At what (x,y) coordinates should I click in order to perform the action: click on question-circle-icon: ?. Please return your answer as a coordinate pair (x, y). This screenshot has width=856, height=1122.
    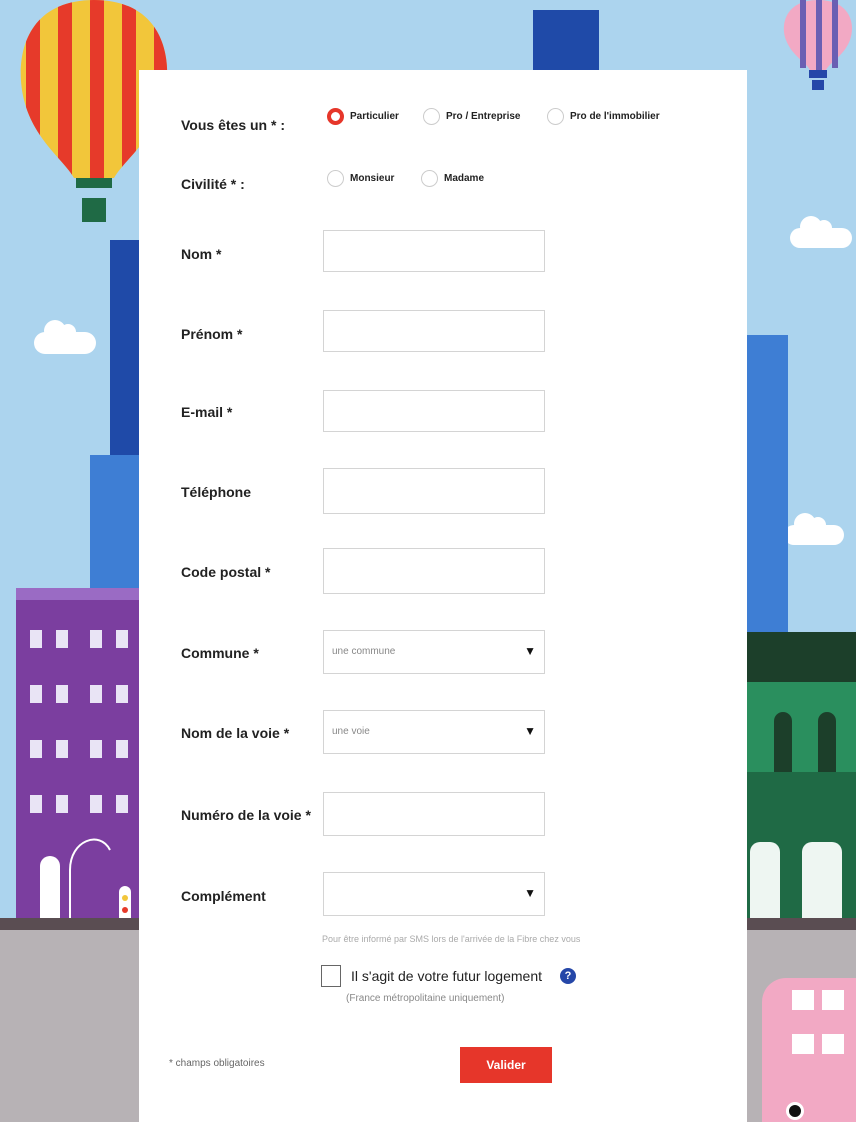
    Looking at the image, I should click on (568, 976).